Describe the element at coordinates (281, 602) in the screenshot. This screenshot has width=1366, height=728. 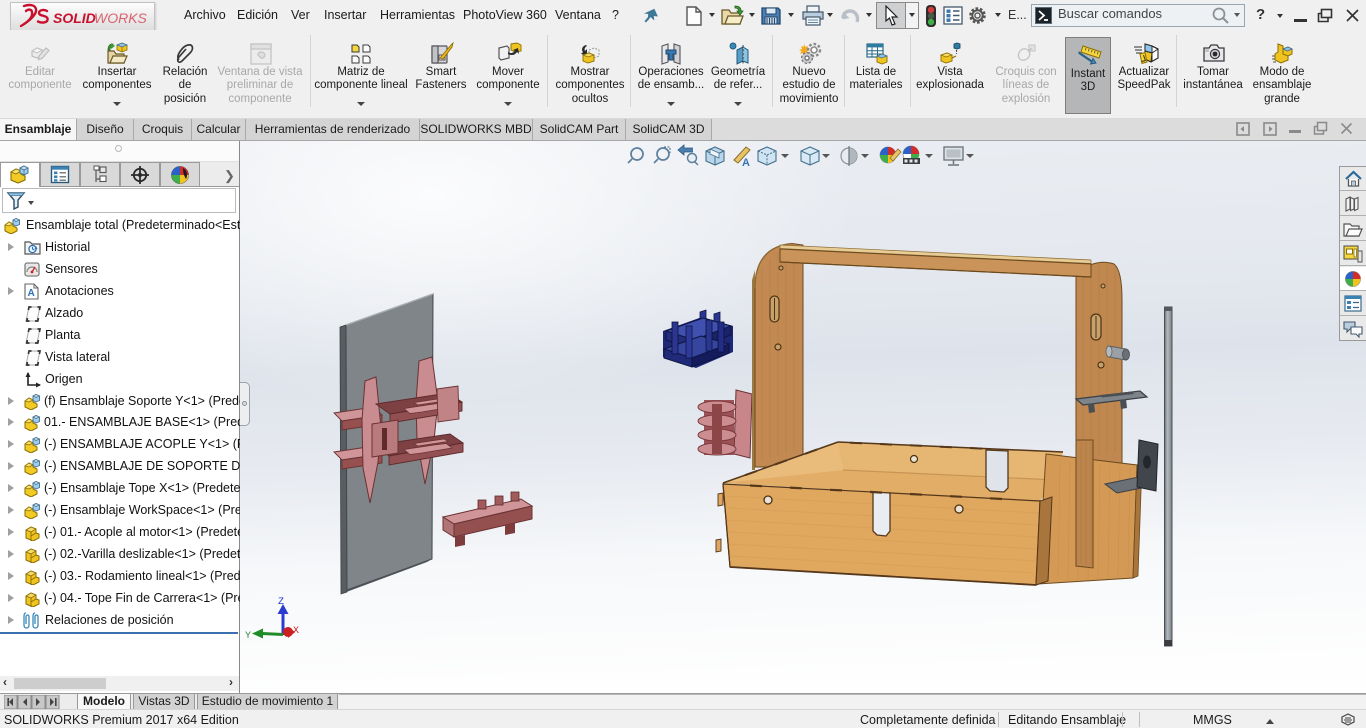
I see `svg-text: Z` at that location.